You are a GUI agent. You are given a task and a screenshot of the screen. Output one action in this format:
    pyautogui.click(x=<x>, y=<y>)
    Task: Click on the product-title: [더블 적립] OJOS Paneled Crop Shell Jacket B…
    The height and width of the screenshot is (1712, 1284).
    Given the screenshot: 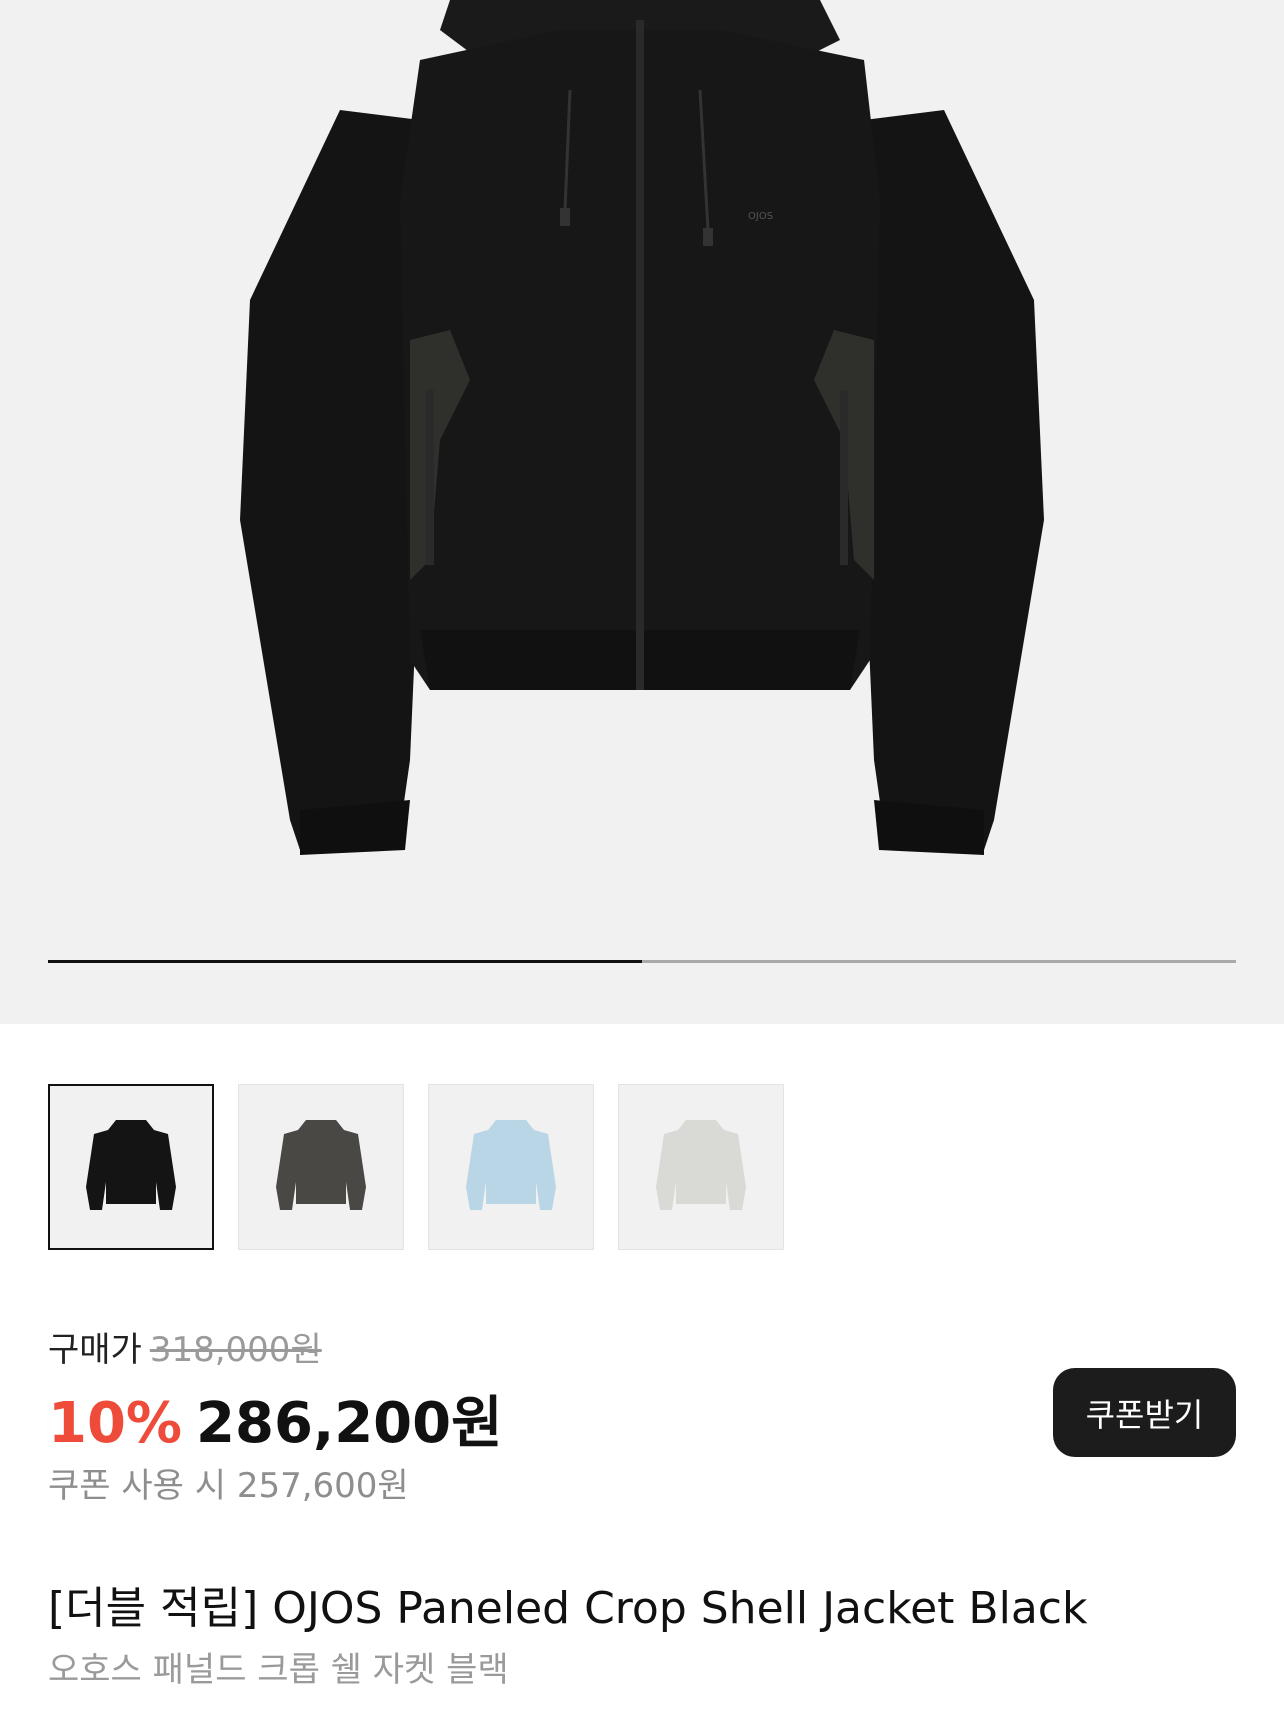 What is the action you would take?
    pyautogui.click(x=568, y=1608)
    